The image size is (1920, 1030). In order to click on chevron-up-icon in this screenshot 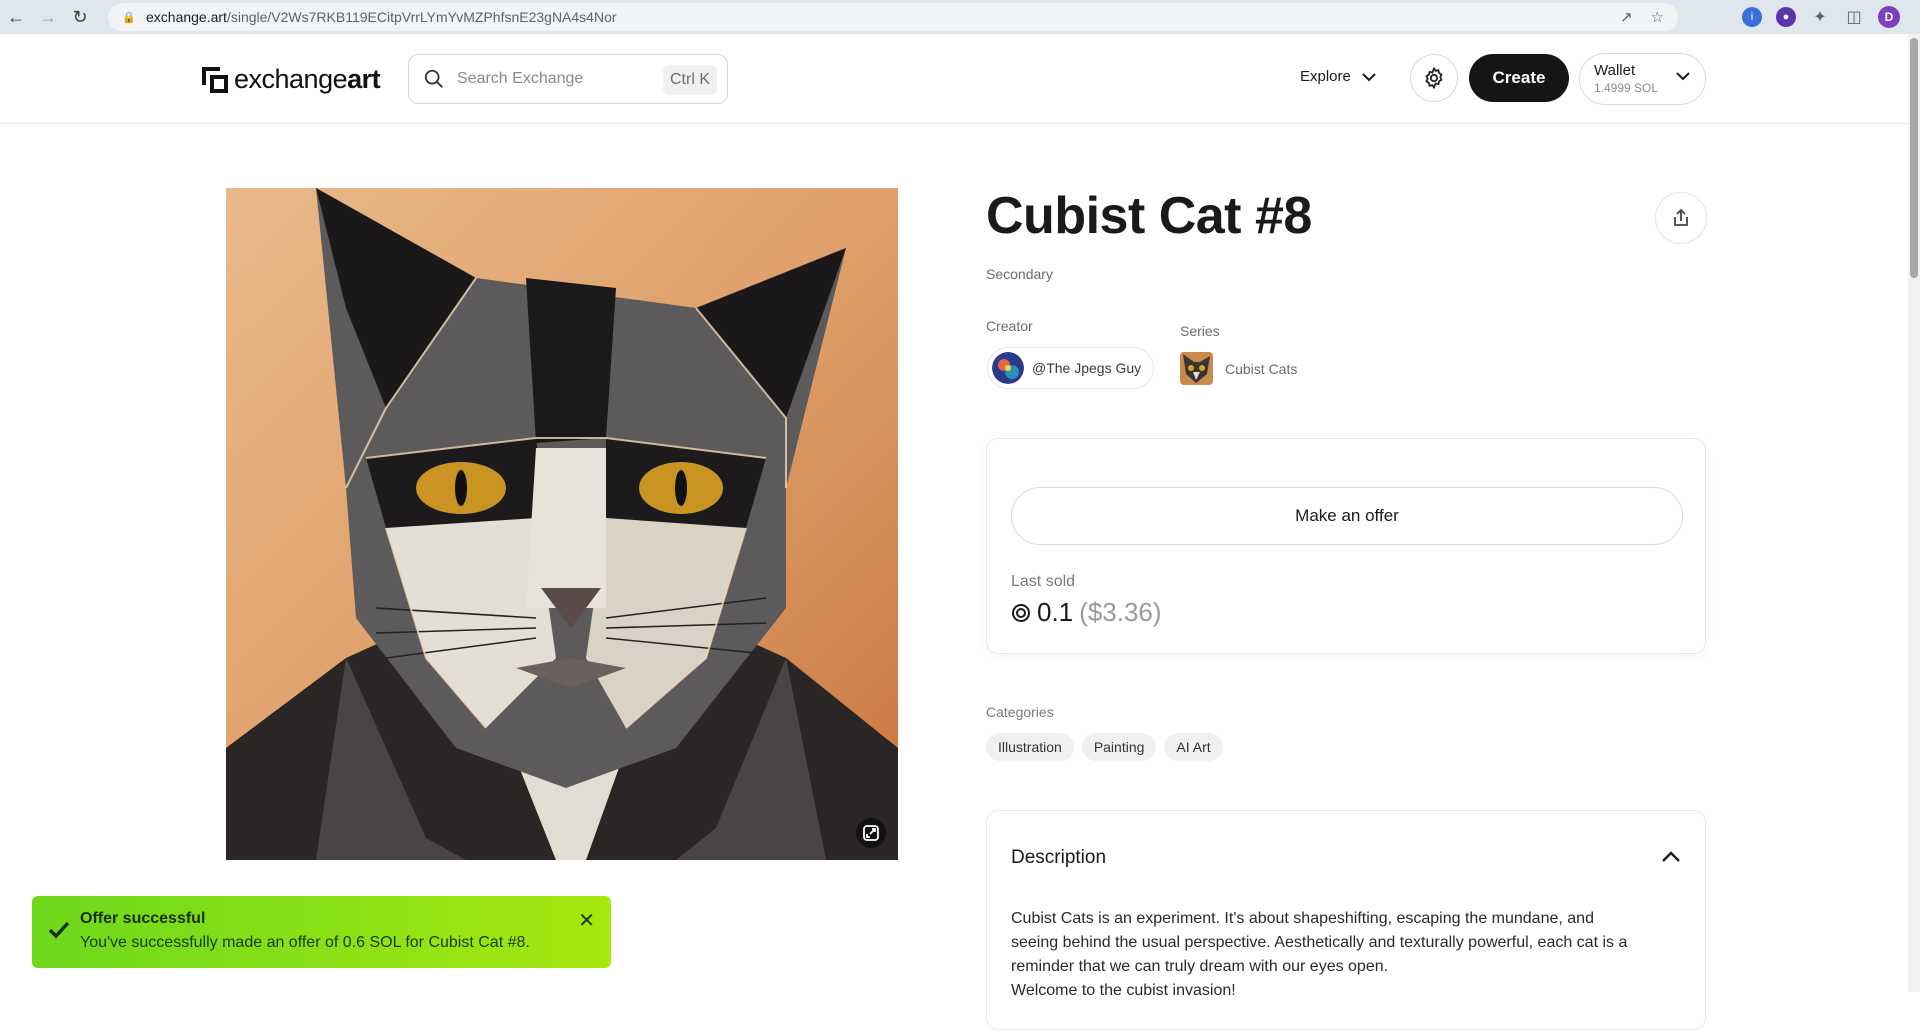, I will do `click(1671, 857)`.